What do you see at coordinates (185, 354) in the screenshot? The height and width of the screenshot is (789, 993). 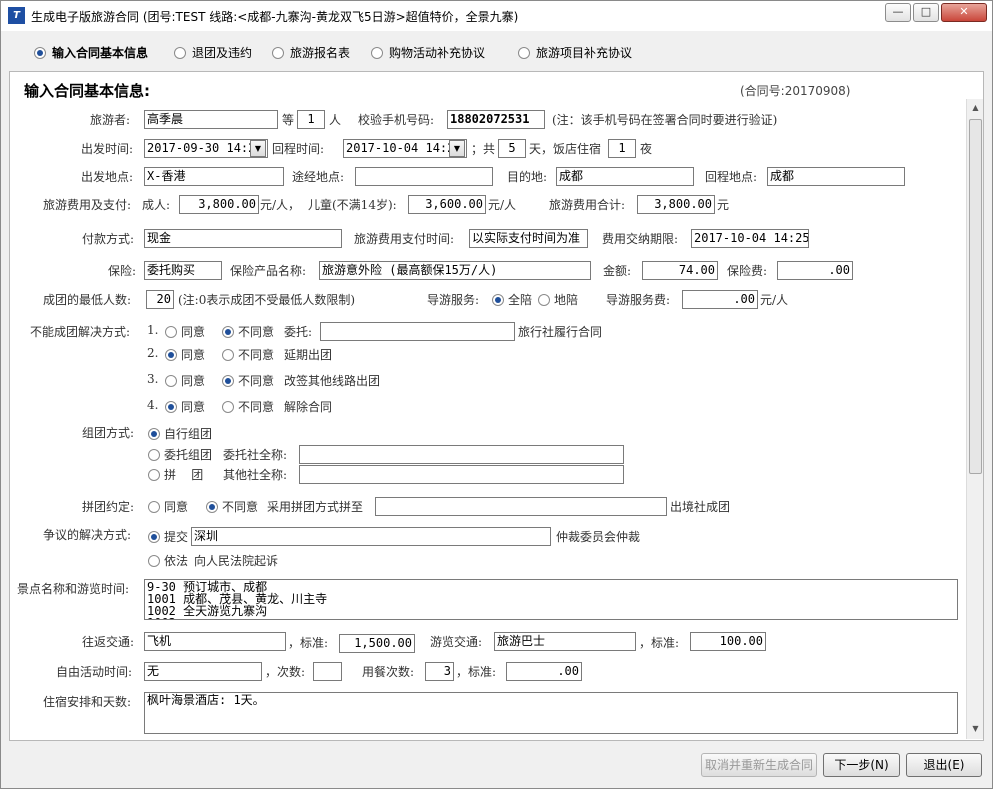 I see `fail-2-agree-radio: 同意` at bounding box center [185, 354].